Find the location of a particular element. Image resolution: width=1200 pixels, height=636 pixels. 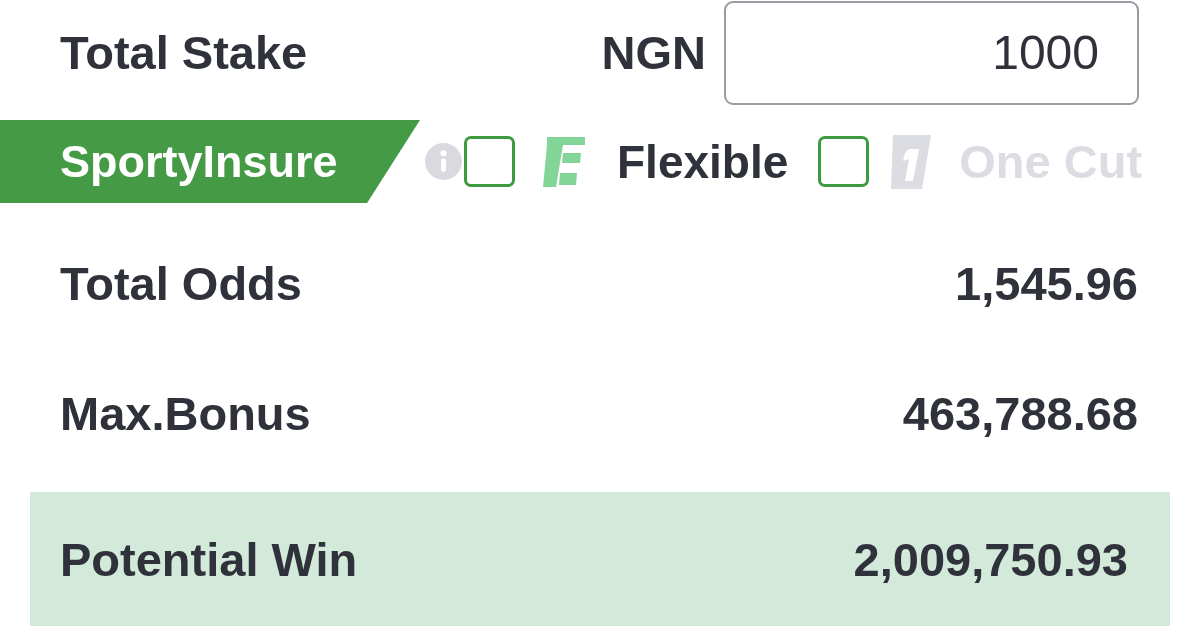

summary-value: 1,545.96 is located at coordinates (1046, 283).